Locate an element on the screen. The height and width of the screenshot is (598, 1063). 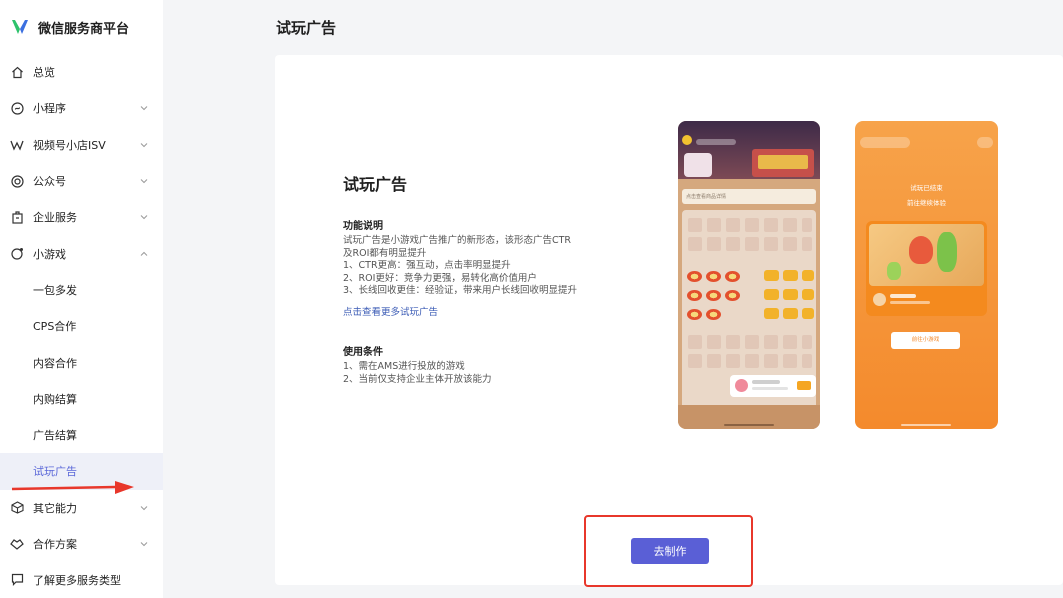
sidebar-item-label: 企业服务 is located at coordinates (55, 218).